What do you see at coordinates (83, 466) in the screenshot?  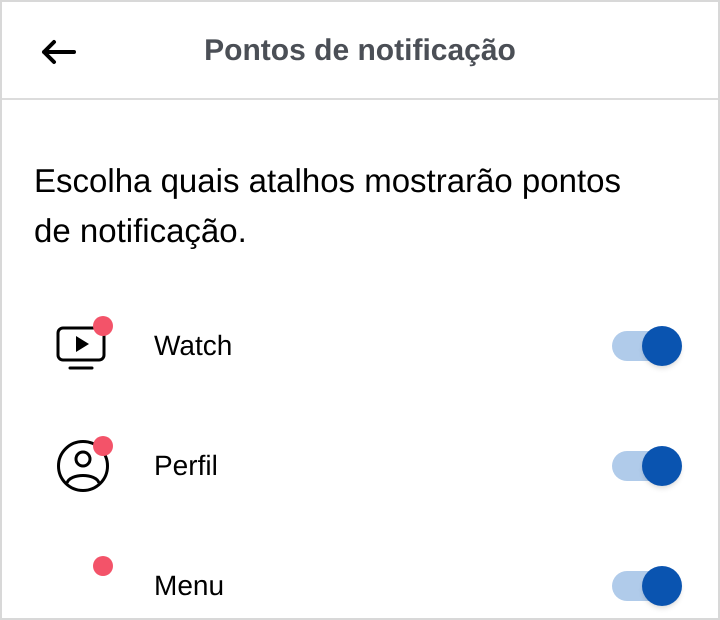 I see `profile-icon` at bounding box center [83, 466].